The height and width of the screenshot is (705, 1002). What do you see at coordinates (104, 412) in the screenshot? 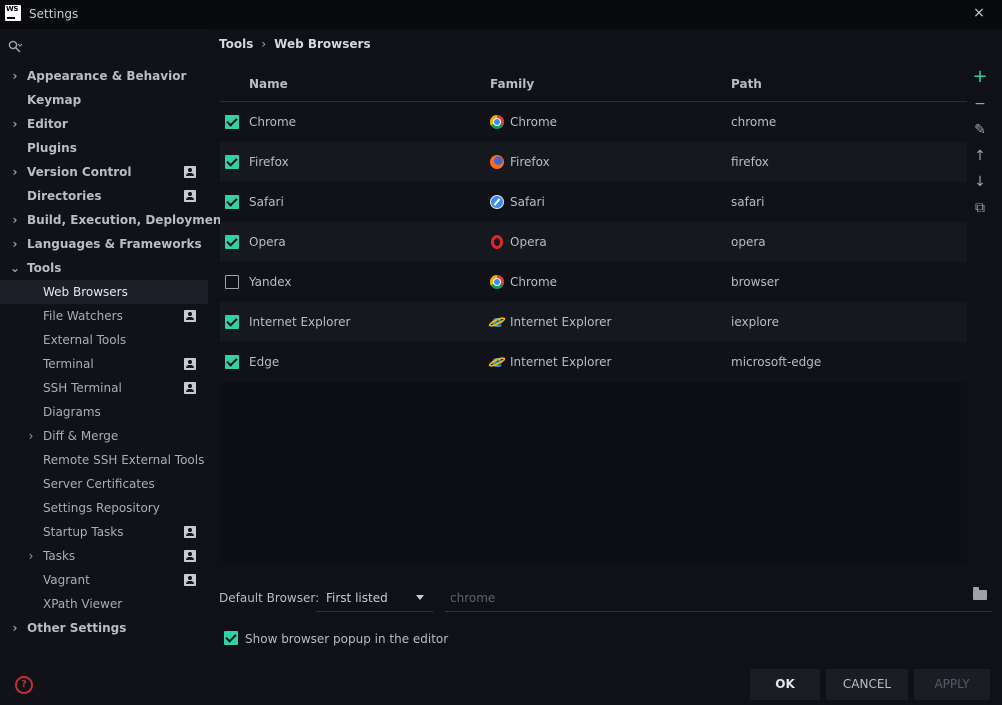
I see `sidebar-item-diagrams: Diagrams` at bounding box center [104, 412].